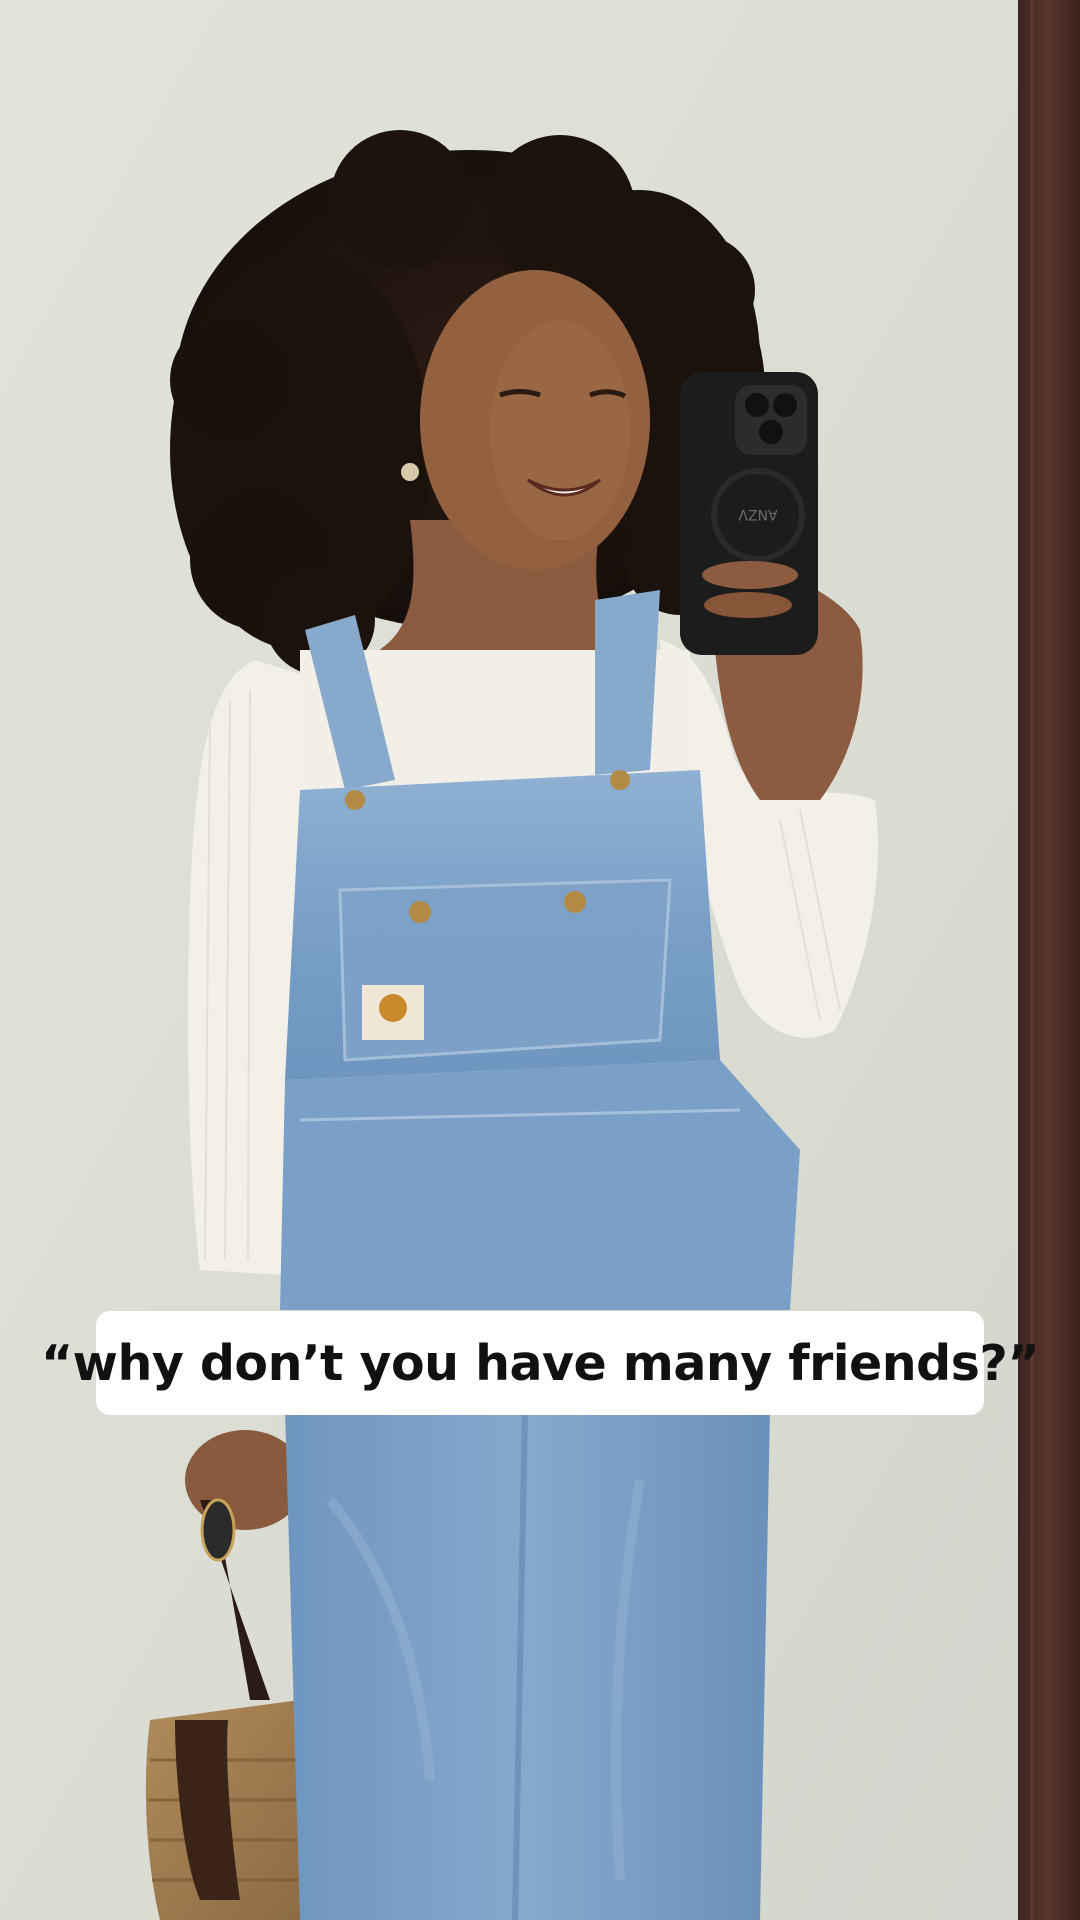 The height and width of the screenshot is (1920, 1080). I want to click on phone-case-logo: ANZV, so click(758, 514).